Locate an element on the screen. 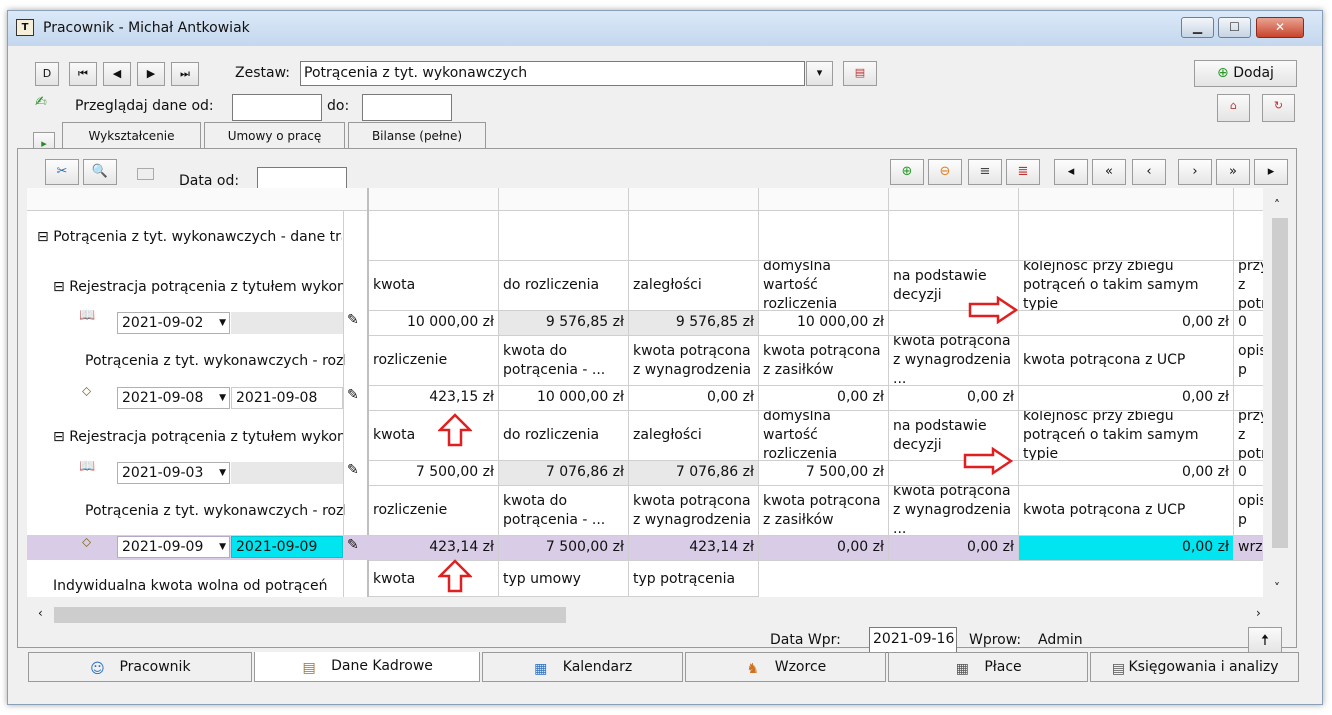  grid-first-button: ◂ is located at coordinates (1071, 172).